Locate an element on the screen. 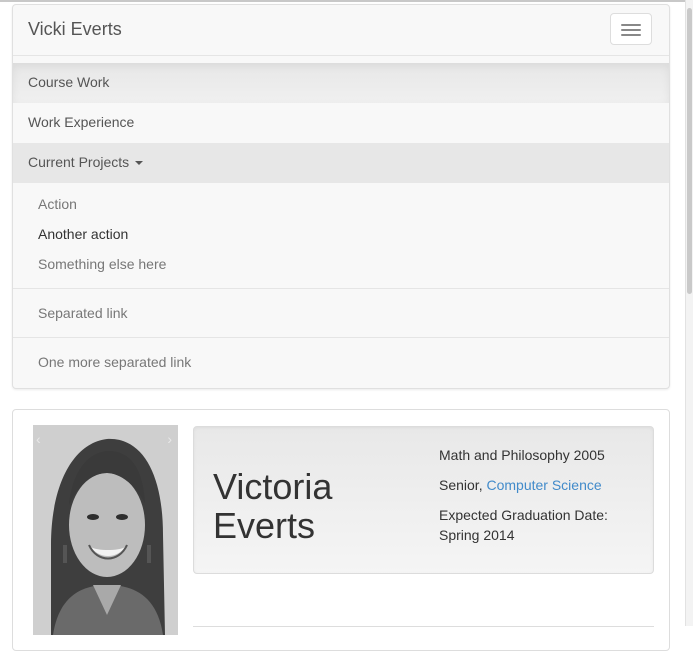  nav-item-label: Work Experience is located at coordinates (81, 122).